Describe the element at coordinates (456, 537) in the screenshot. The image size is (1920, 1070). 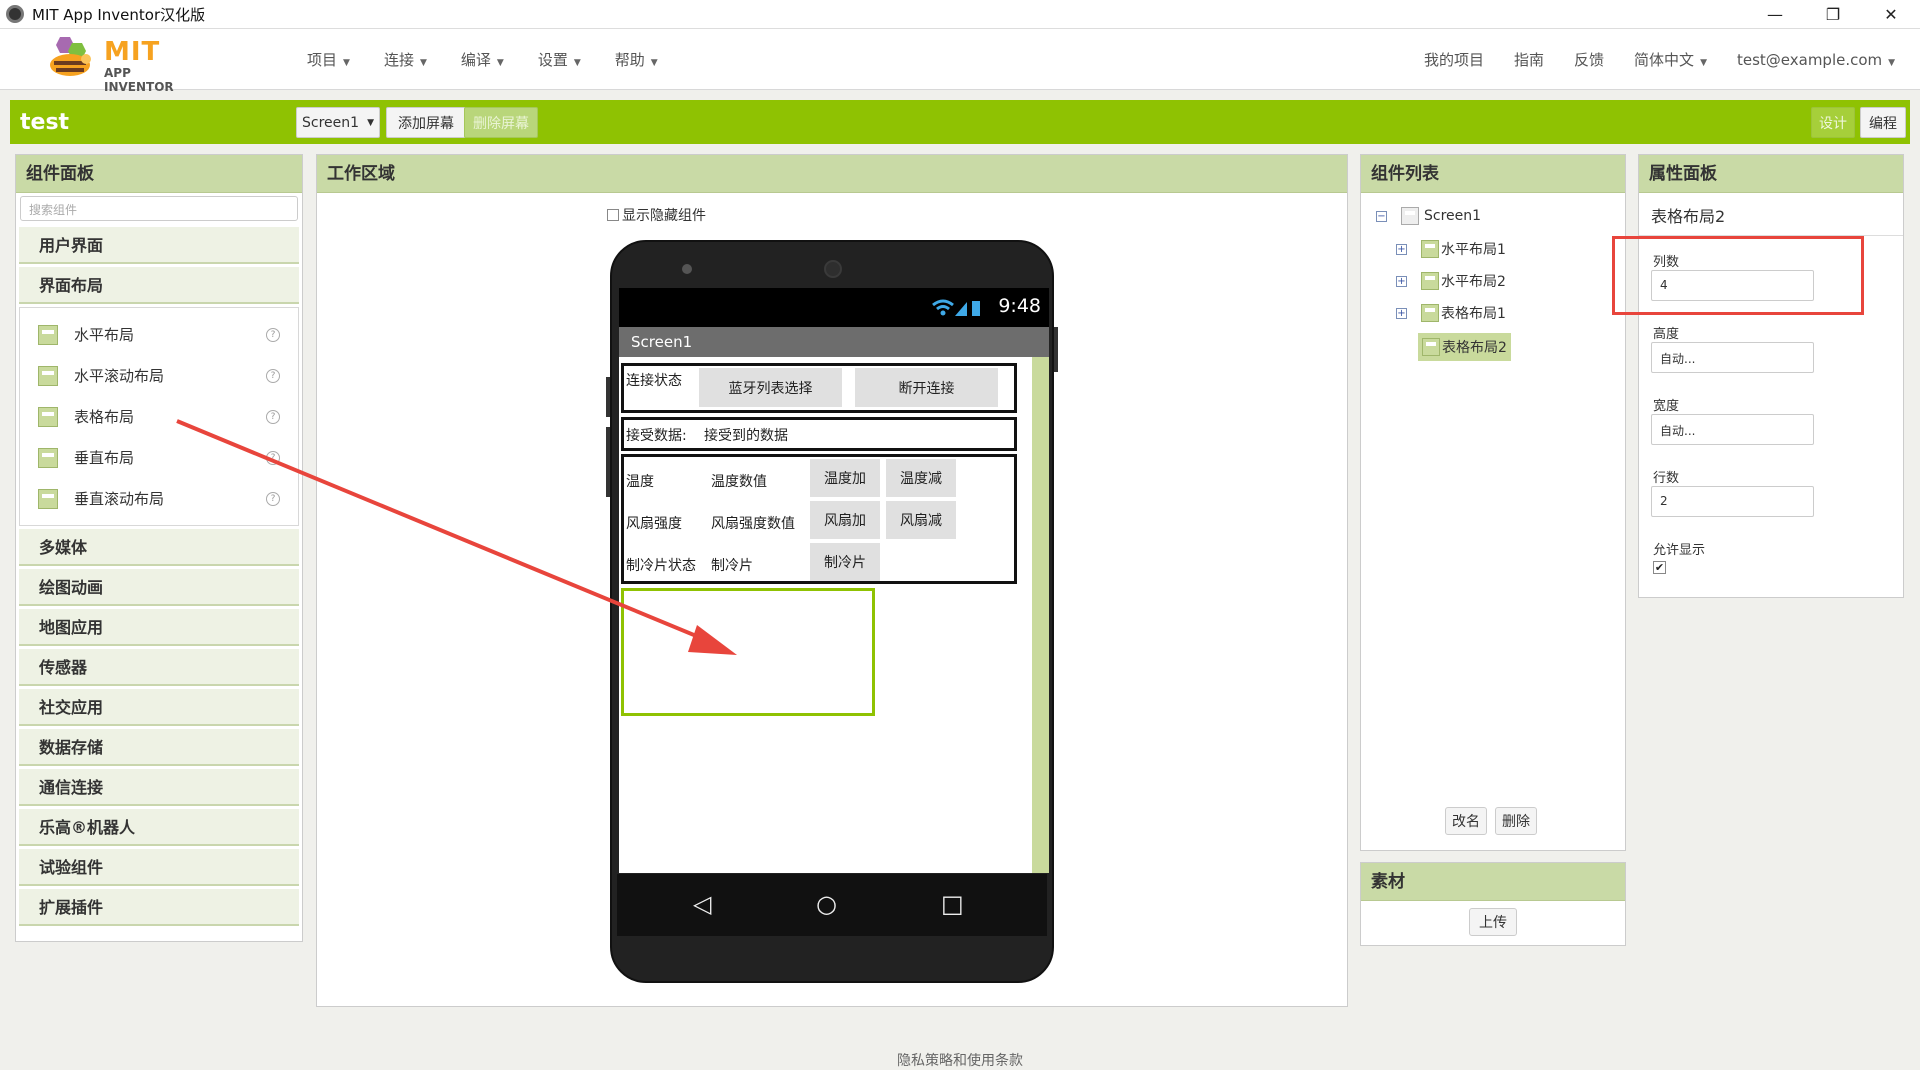
I see `annotation-arrow` at that location.